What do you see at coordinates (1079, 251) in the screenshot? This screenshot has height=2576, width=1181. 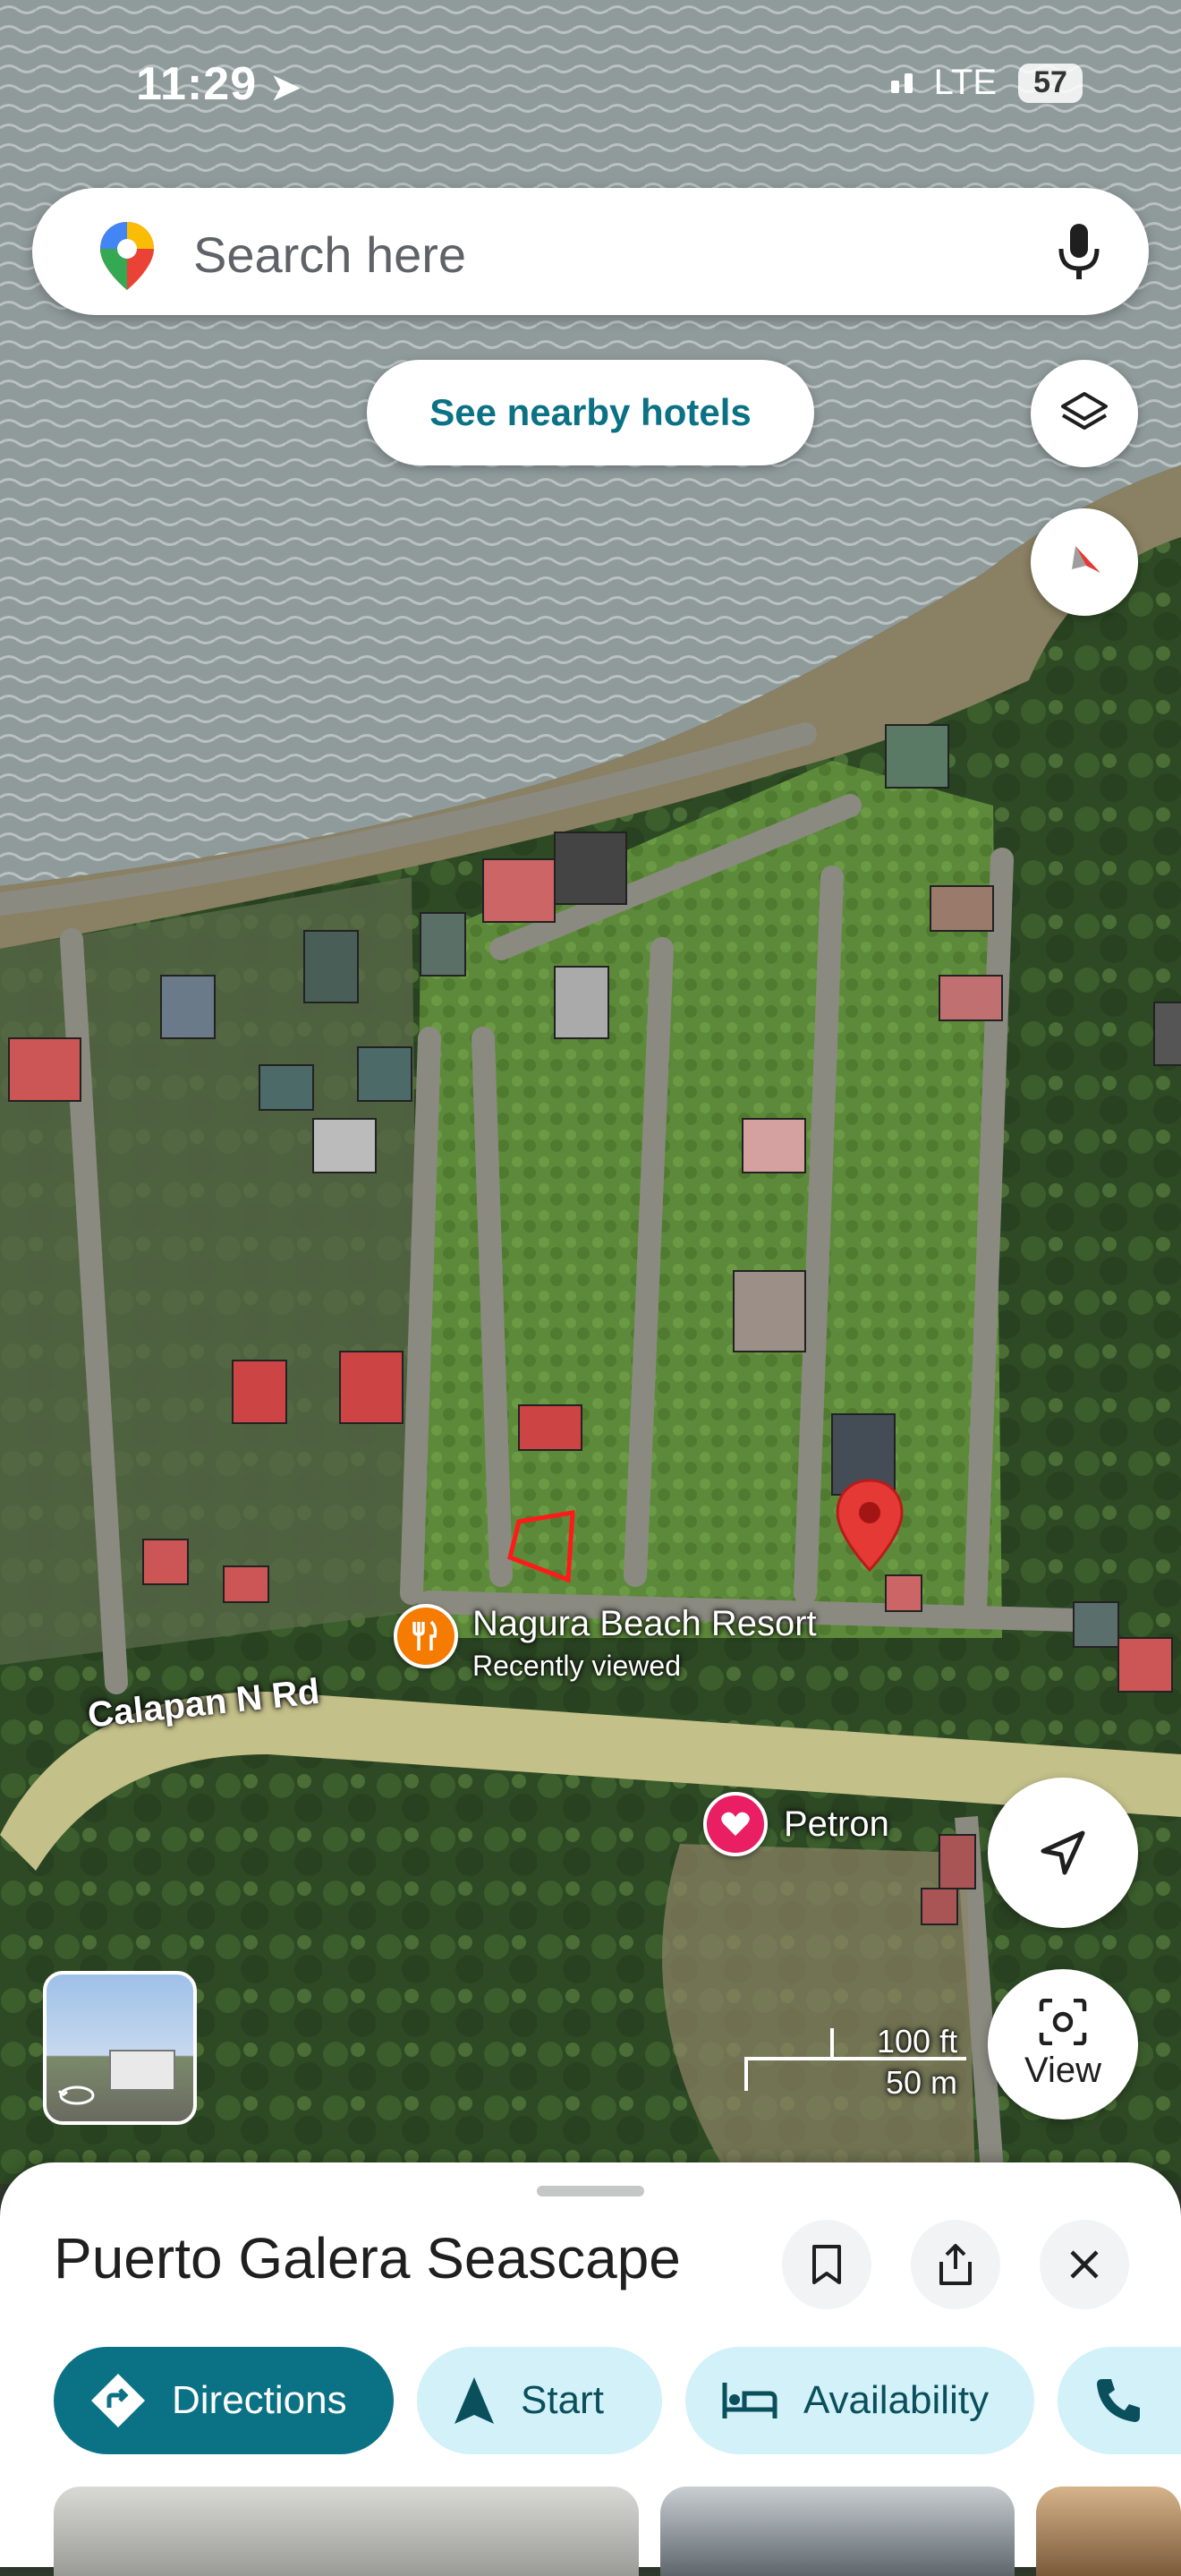 I see `microphone-icon` at bounding box center [1079, 251].